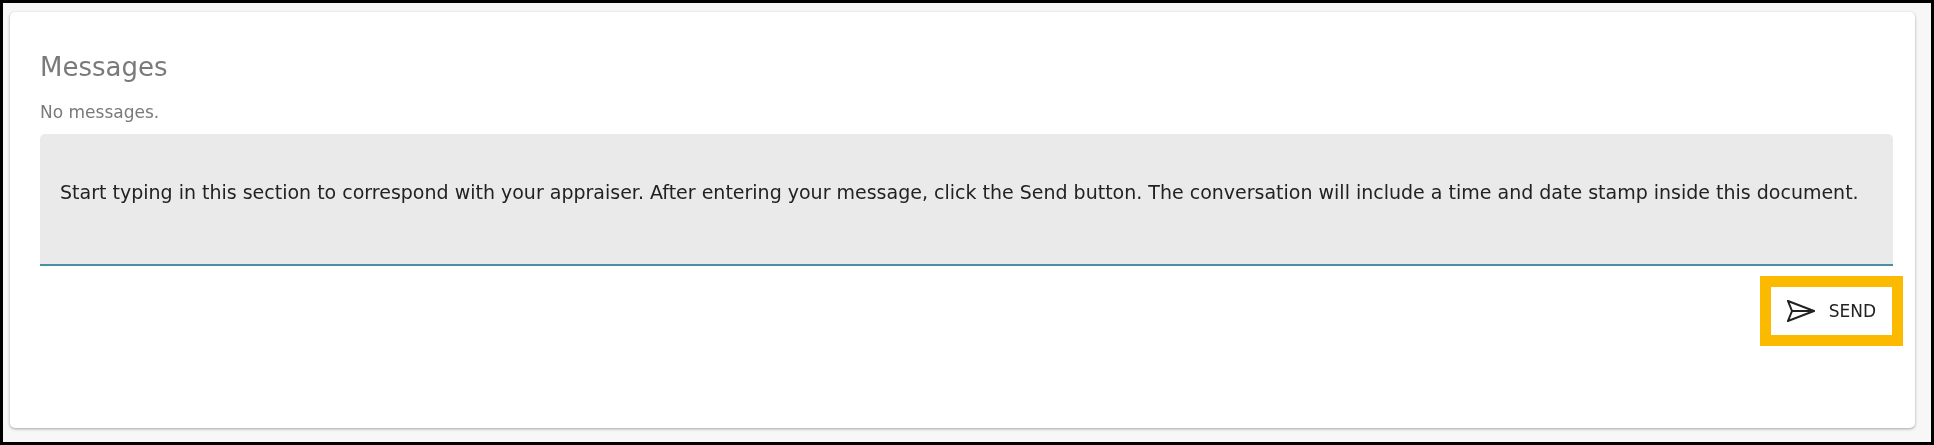  I want to click on send-button: SEND, so click(1831, 311).